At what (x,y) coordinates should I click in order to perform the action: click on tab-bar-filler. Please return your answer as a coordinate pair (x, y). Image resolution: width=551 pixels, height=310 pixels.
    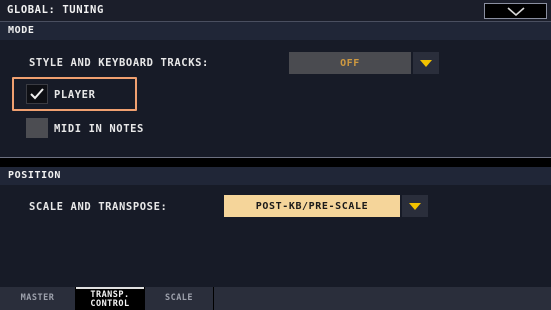
    Looking at the image, I should click on (382, 298).